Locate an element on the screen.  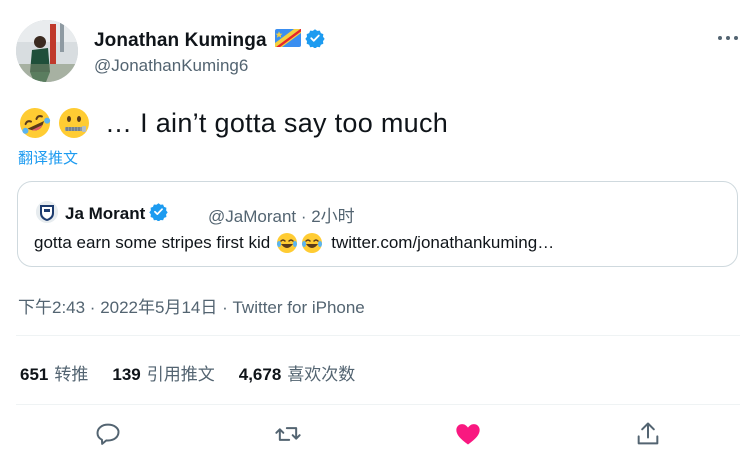
quoted-author-avatar is located at coordinates (47, 212).